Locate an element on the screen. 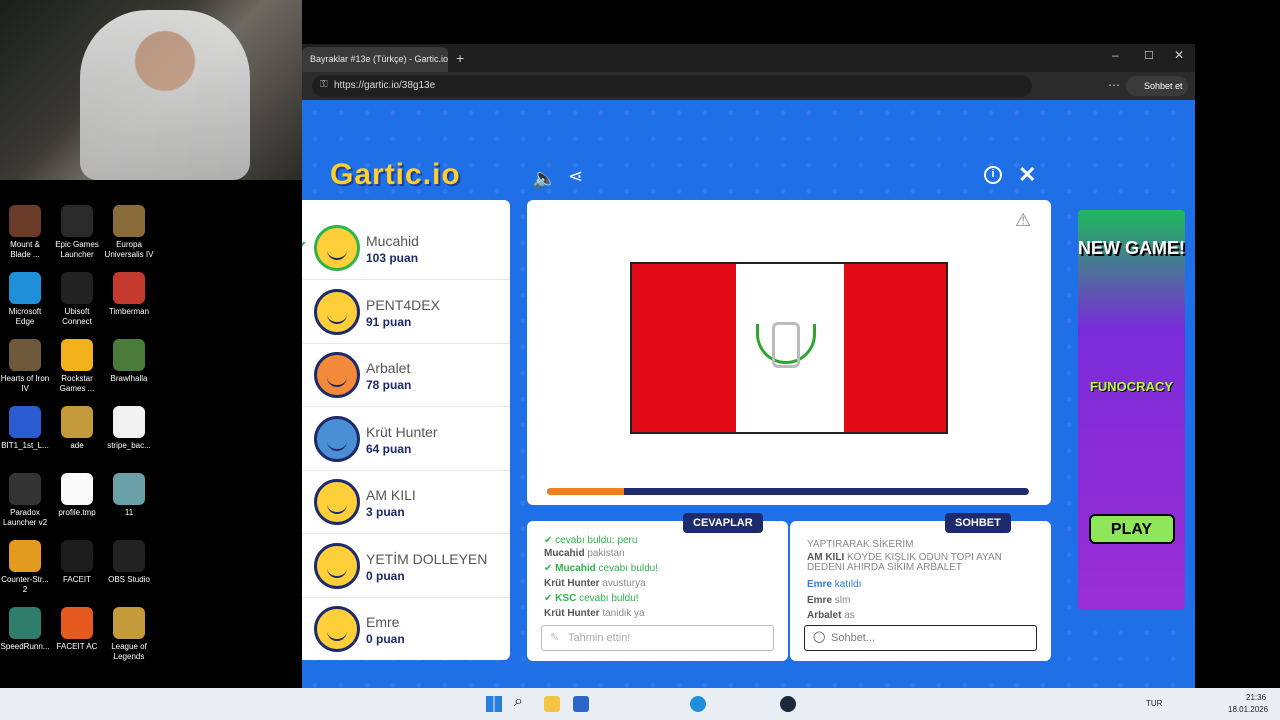 The image size is (1280, 720). desktop-icon: Counter-Str... 2 is located at coordinates (25, 567).